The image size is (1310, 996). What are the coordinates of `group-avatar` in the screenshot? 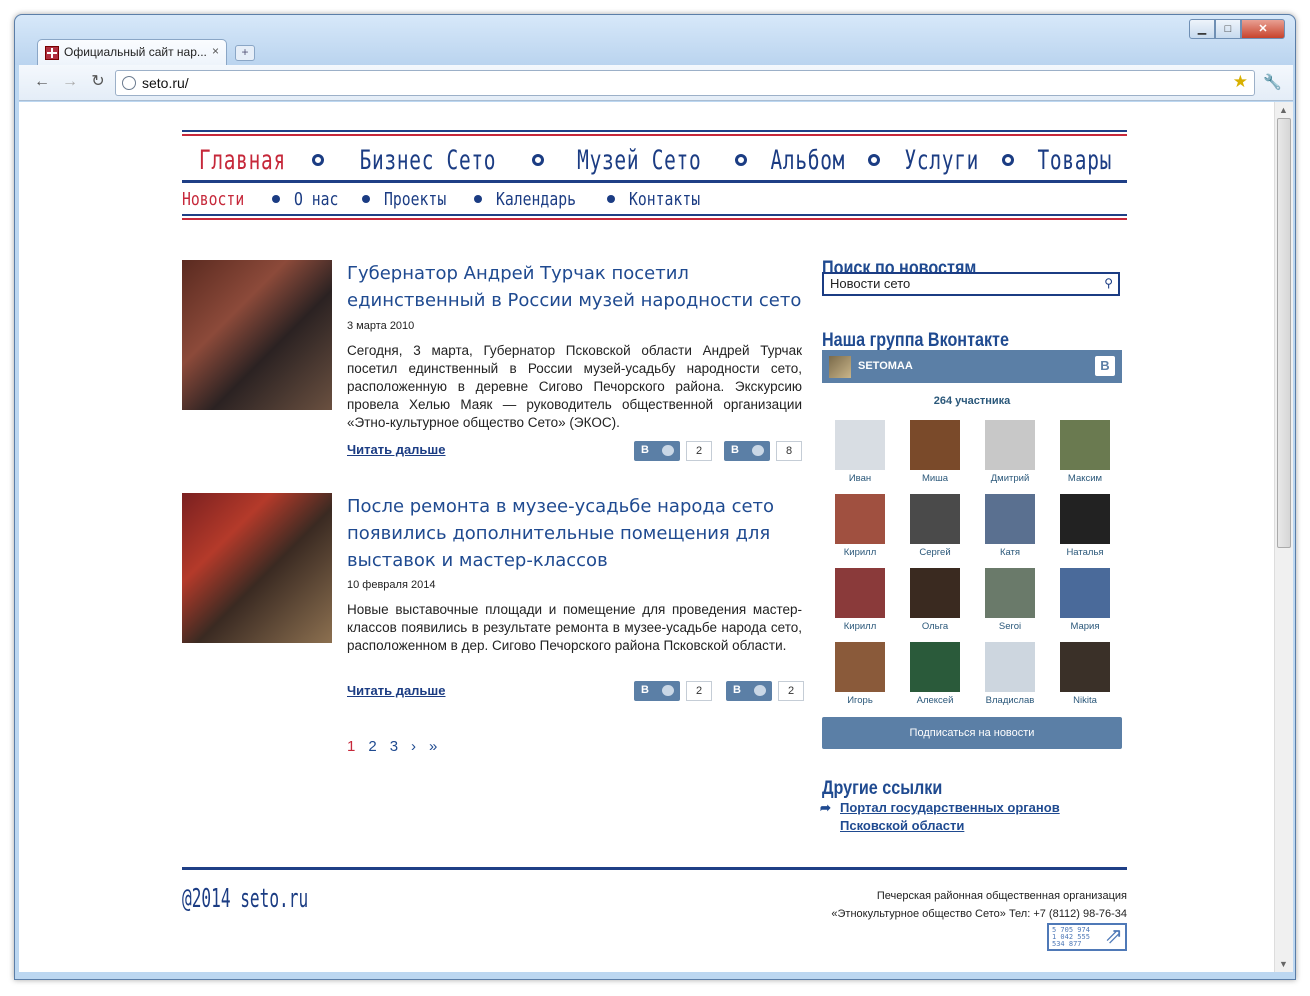 It's located at (840, 367).